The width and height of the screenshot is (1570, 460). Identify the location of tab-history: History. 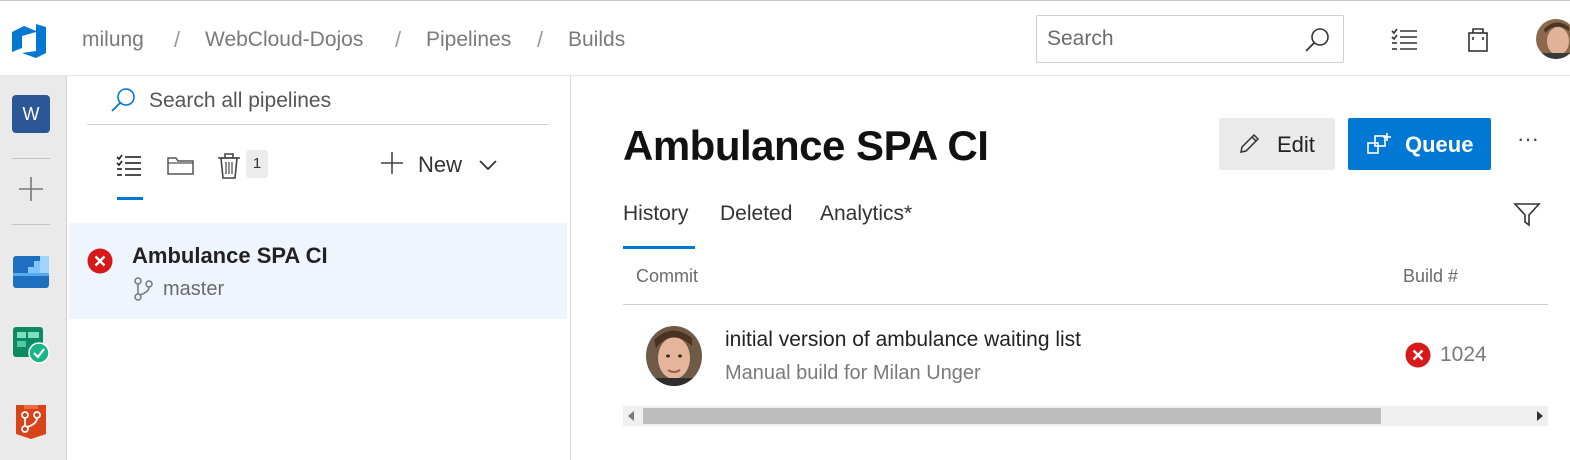
(655, 214).